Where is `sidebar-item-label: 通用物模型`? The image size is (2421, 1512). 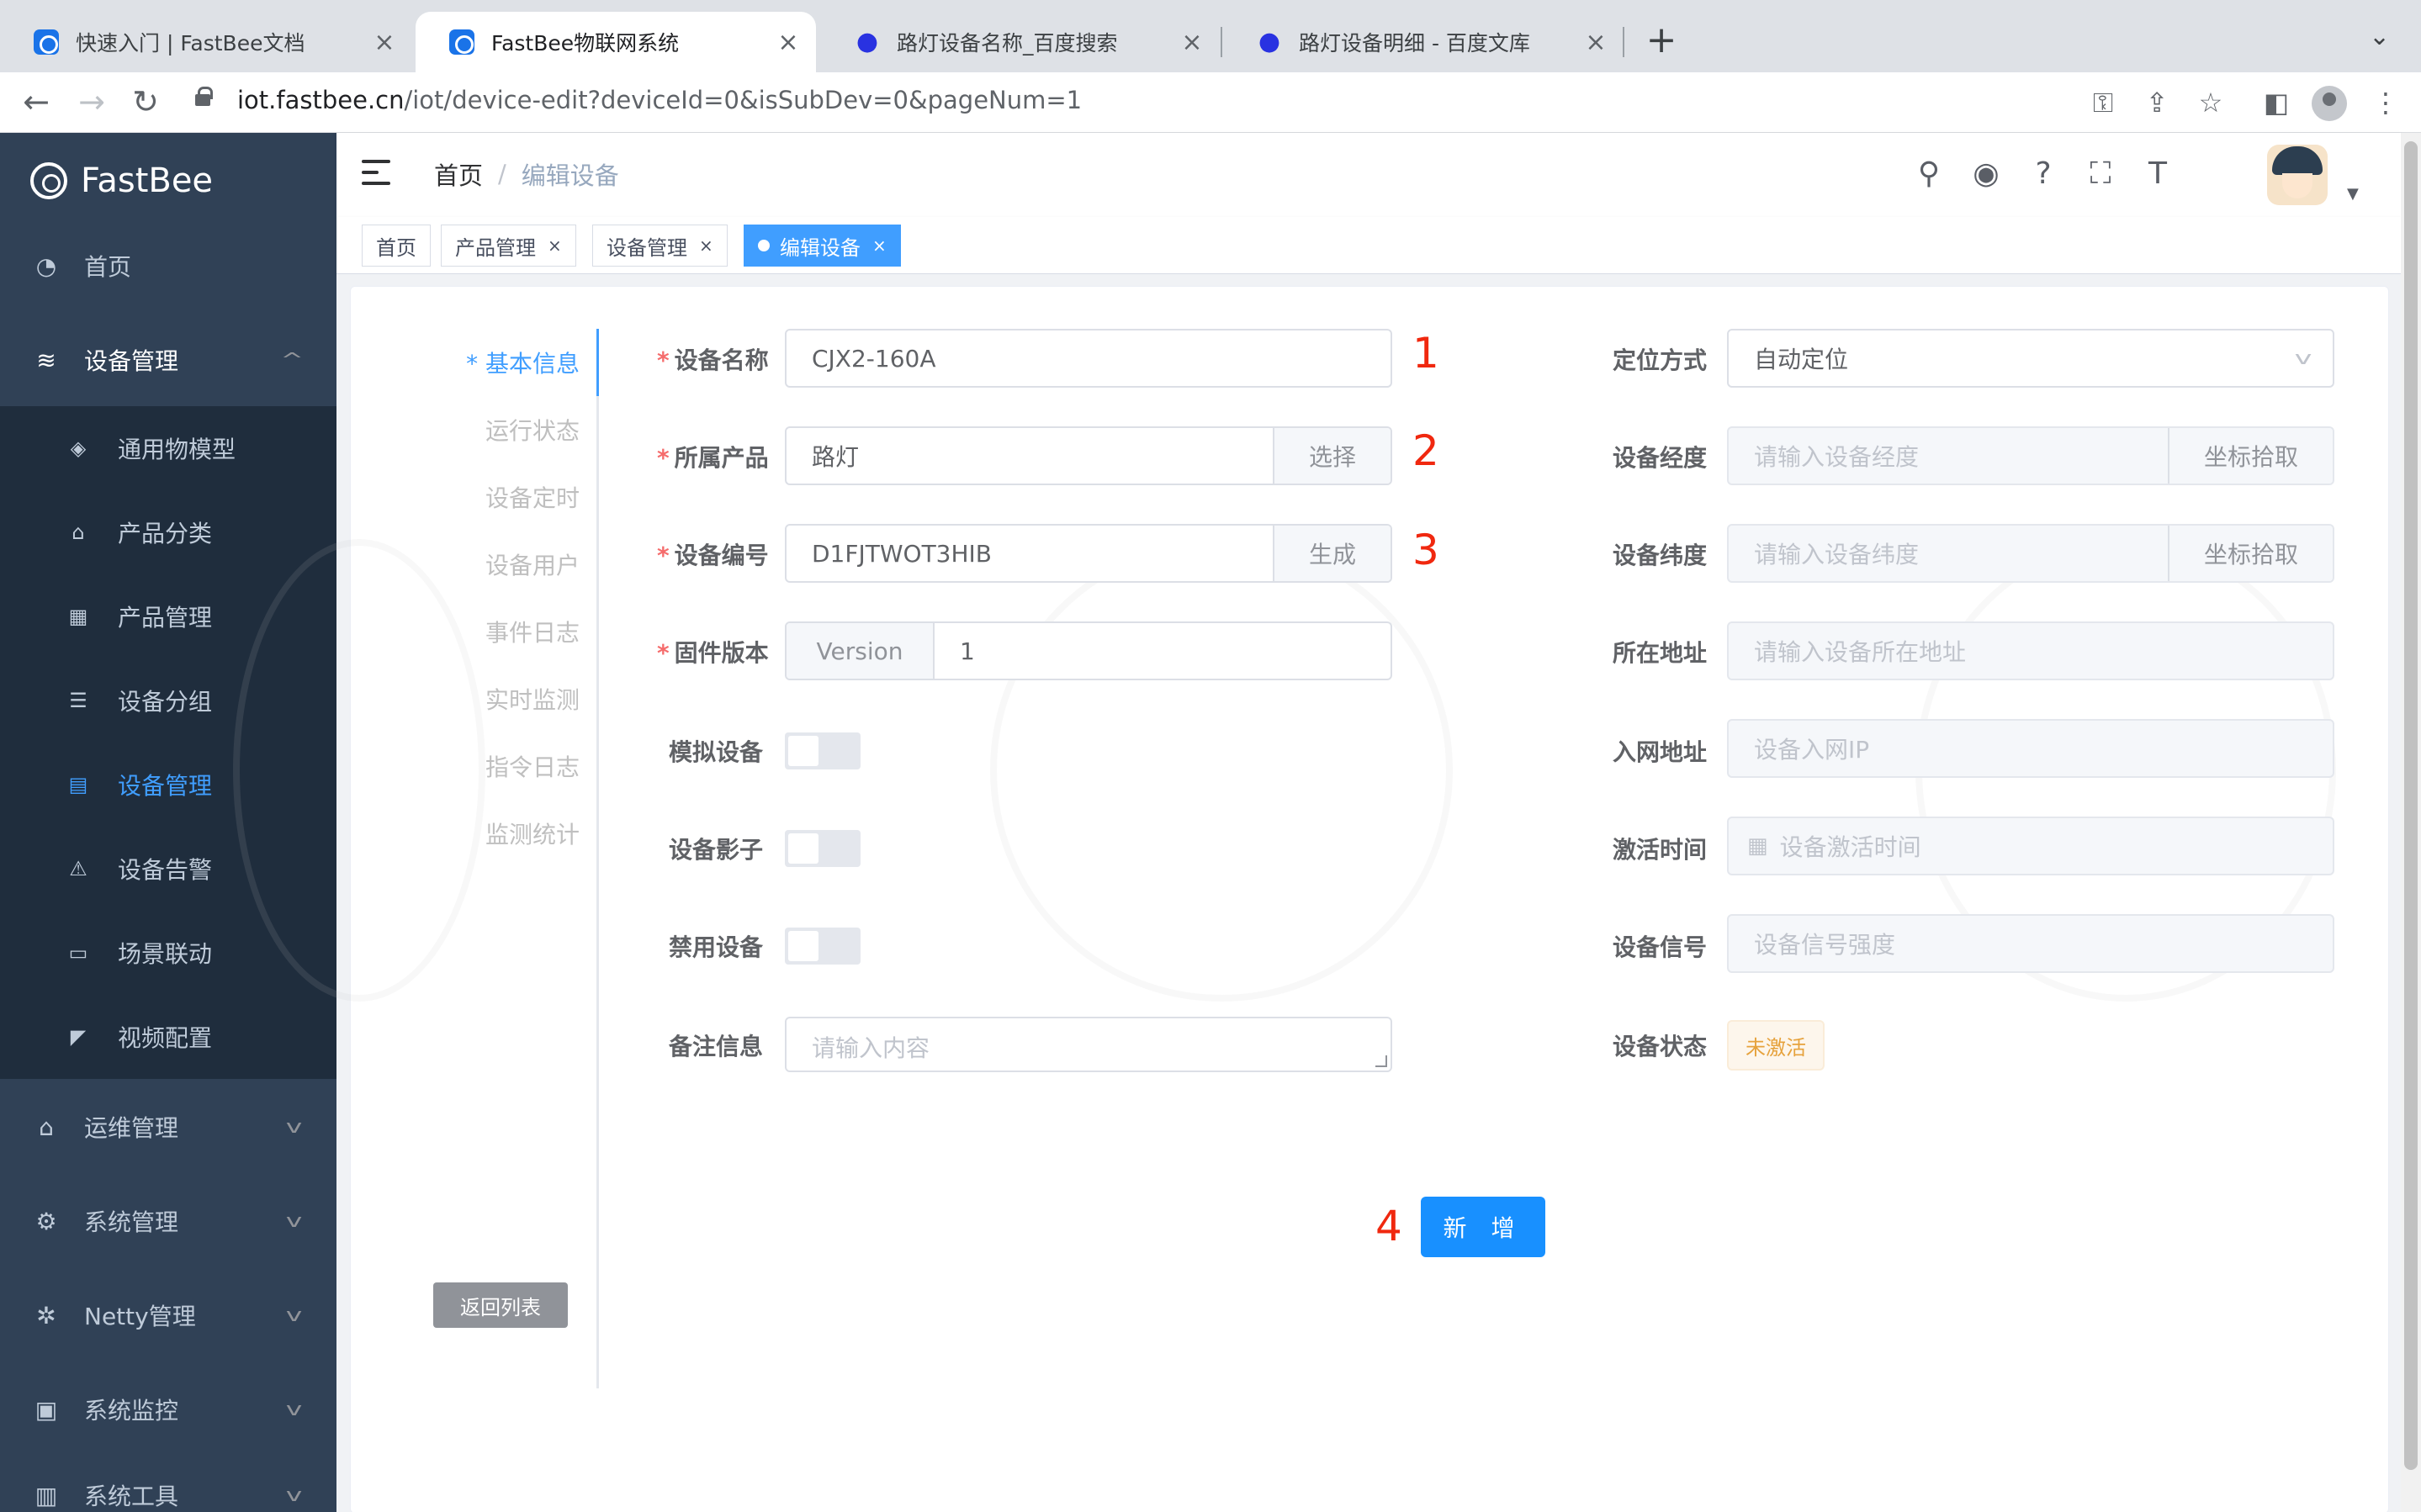
sidebar-item-label: 通用物模型 is located at coordinates (177, 449).